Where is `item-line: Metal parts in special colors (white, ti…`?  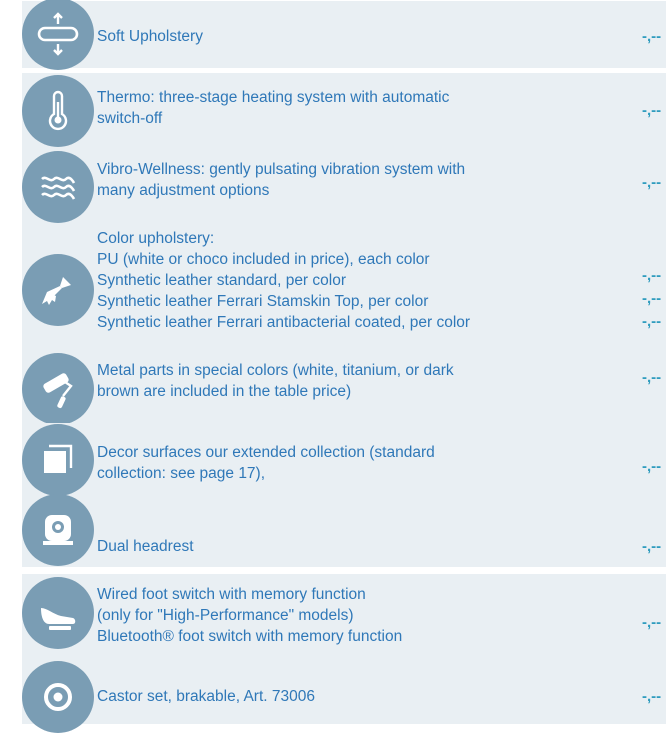 item-line: Metal parts in special colors (white, ti… is located at coordinates (275, 370).